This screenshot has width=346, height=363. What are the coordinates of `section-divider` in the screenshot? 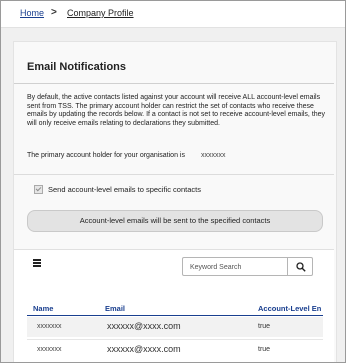 It's located at (174, 174).